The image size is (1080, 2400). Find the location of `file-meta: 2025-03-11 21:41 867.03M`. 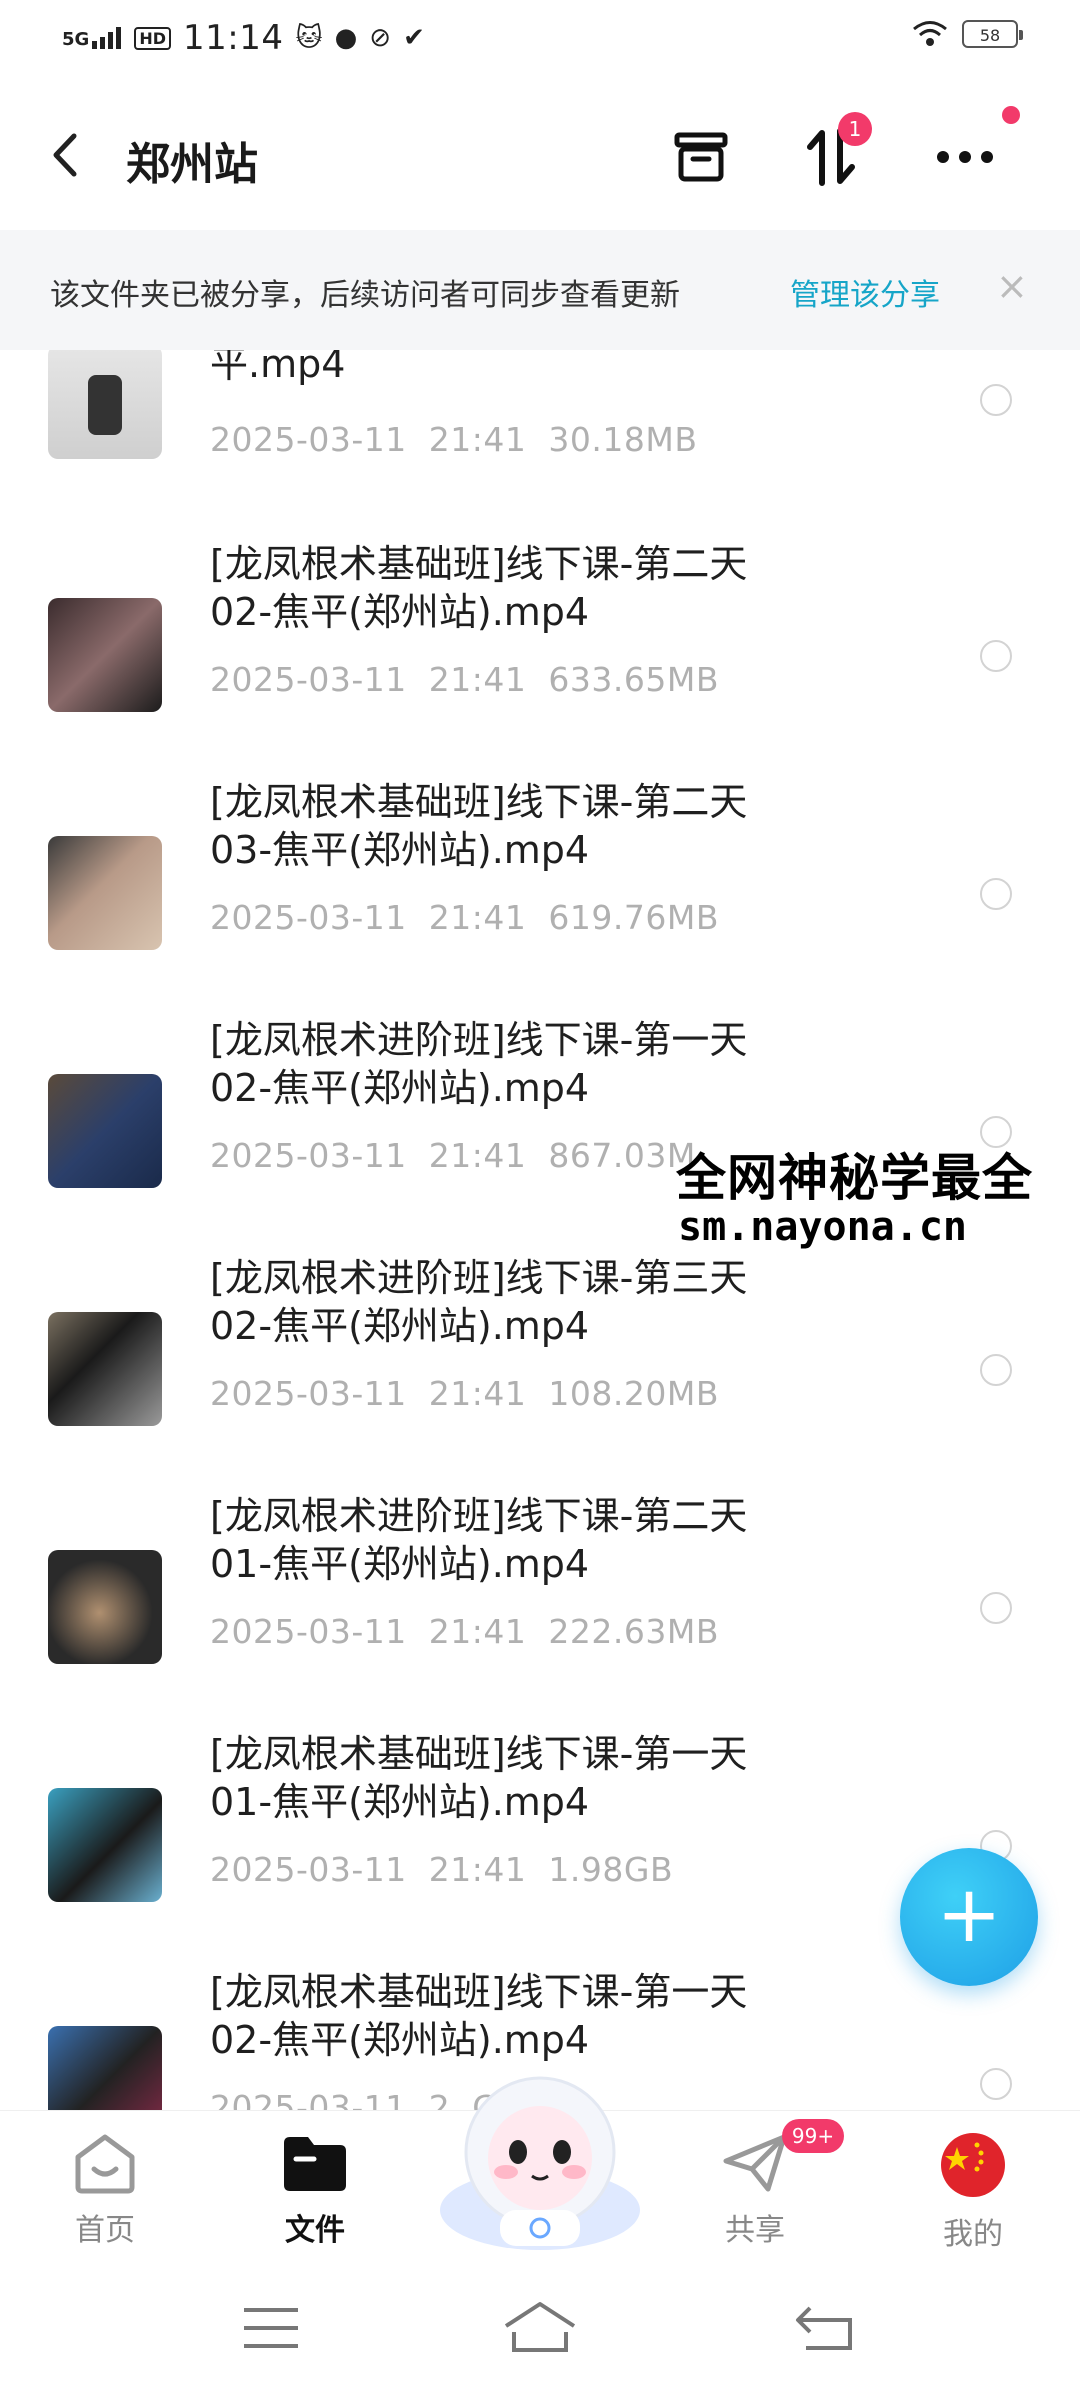

file-meta: 2025-03-11 21:41 867.03M is located at coordinates (453, 1155).